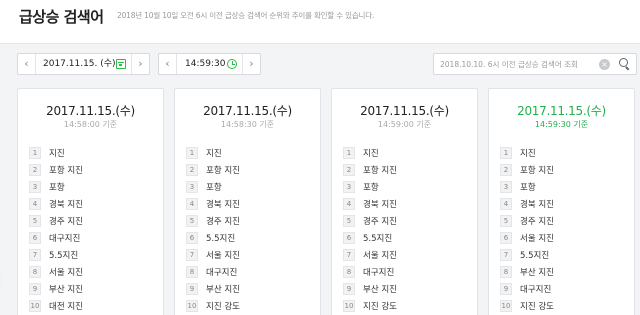 The image size is (640, 315). I want to click on rank-badge: 9, so click(349, 289).